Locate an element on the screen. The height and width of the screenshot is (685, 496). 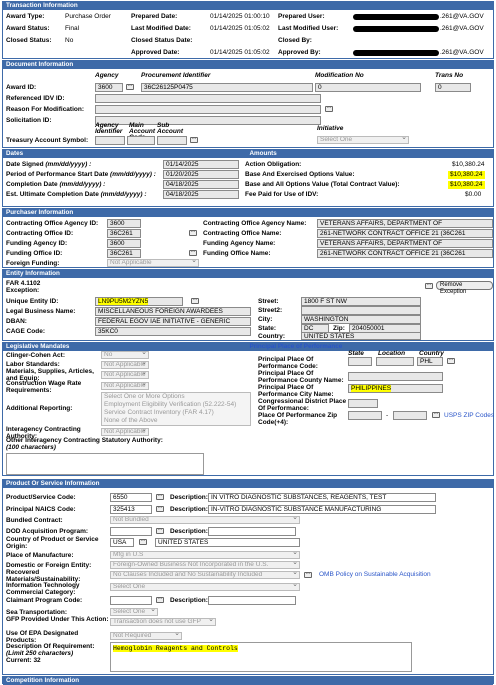
option: Select One or More Options is located at coordinates (177, 397).